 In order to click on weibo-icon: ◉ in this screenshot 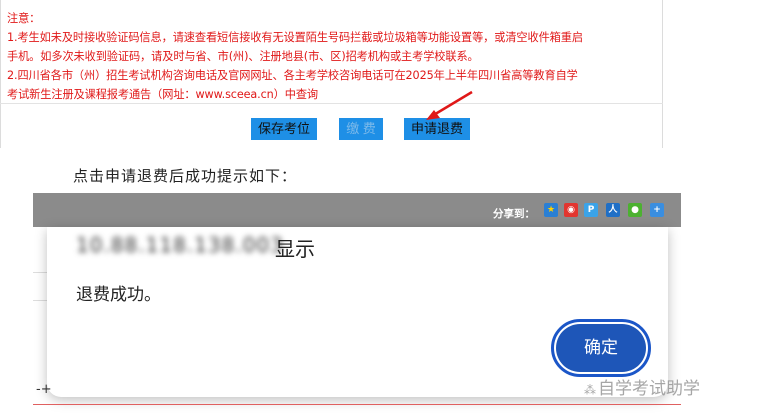, I will do `click(571, 210)`.